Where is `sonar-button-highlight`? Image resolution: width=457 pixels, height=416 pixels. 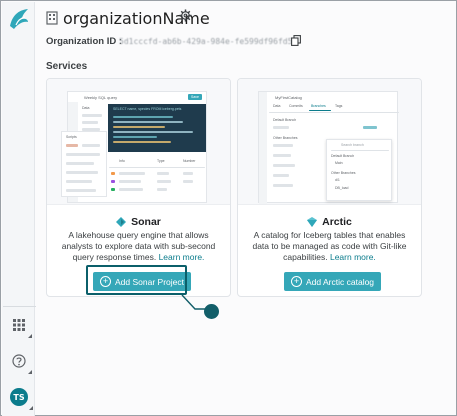
sonar-button-highlight is located at coordinates (136, 280).